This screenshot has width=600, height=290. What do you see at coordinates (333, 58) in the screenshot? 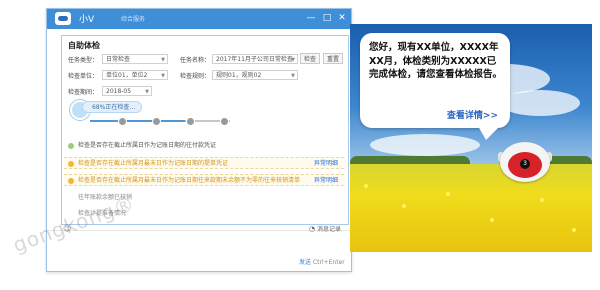
I see `reset-button: 重置` at bounding box center [333, 58].